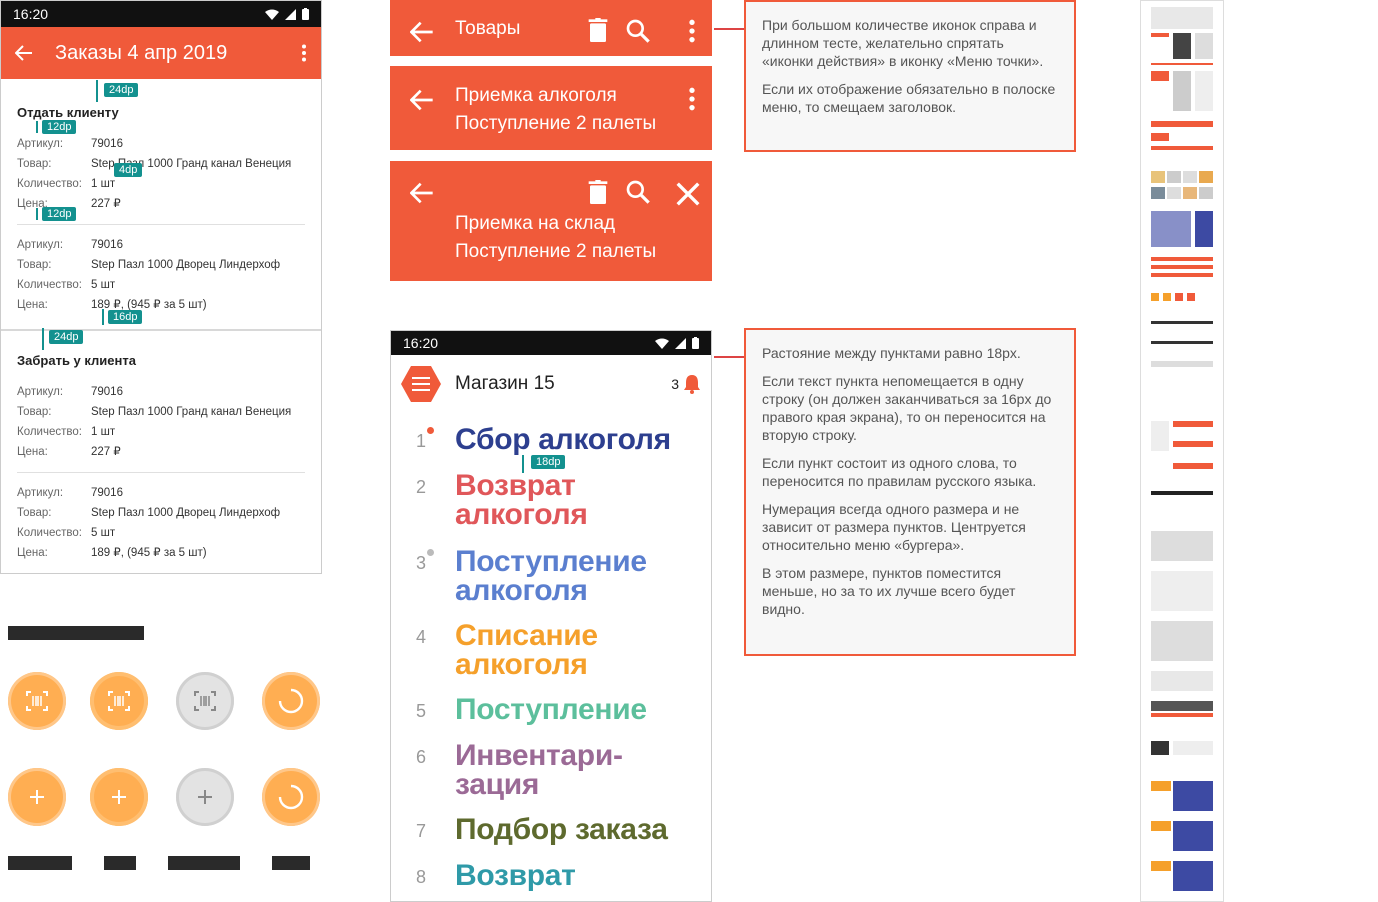 Image resolution: width=1378 pixels, height=902 pixels. I want to click on spinner-icon, so click(291, 797).